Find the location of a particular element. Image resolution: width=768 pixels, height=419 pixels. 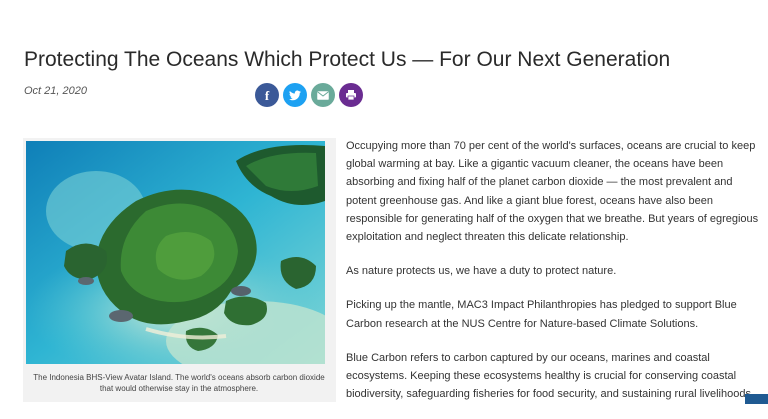

article-date: Oct 21, 2020 is located at coordinates (55, 91).